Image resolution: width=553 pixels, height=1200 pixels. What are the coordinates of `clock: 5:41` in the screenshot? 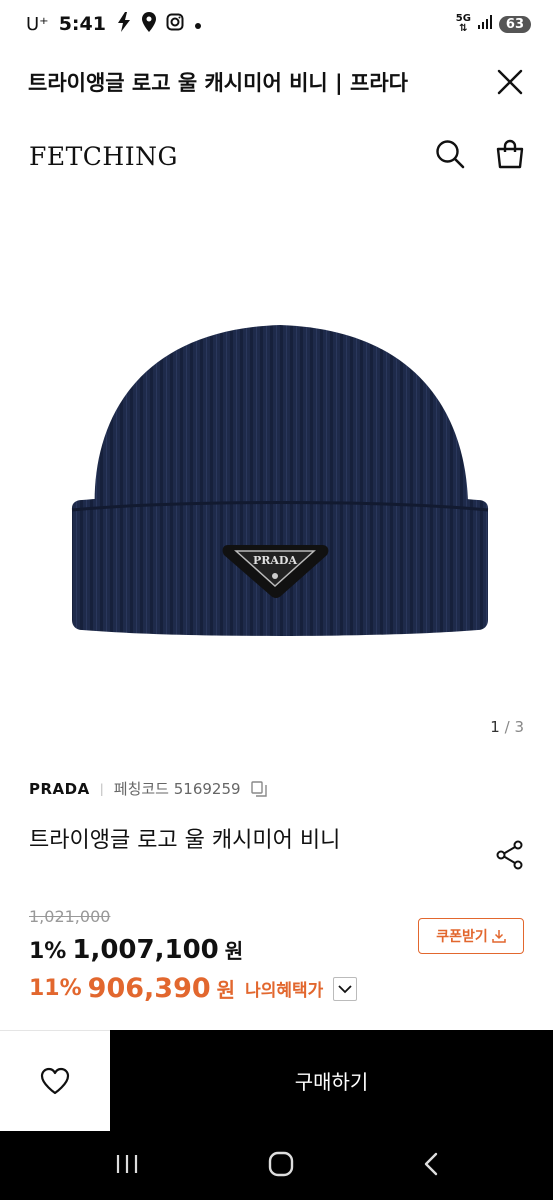 It's located at (82, 24).